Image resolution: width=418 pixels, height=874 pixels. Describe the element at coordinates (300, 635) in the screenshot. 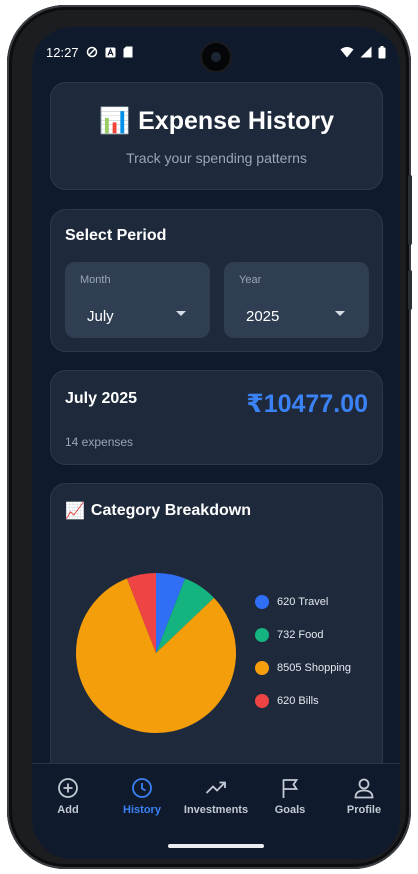

I see `legend-label: 732 Food` at that location.